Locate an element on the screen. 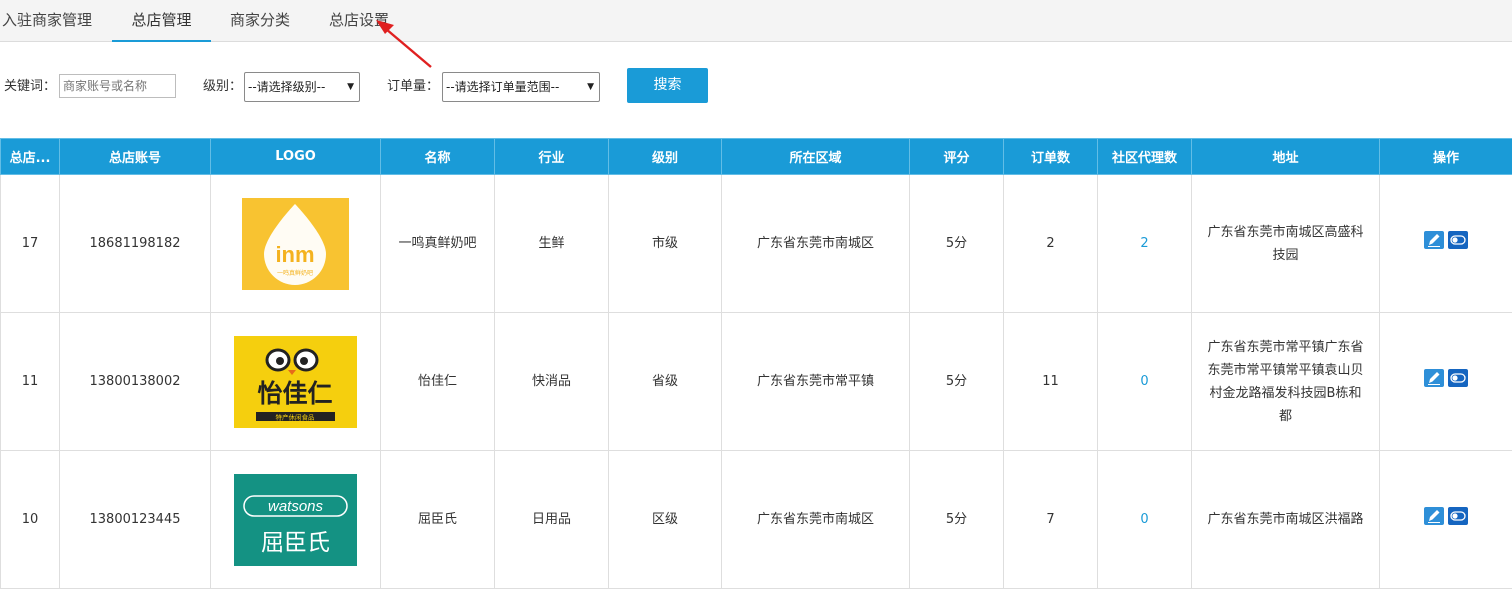 This screenshot has width=1512, height=589. cell-orders: 2 is located at coordinates (1051, 244).